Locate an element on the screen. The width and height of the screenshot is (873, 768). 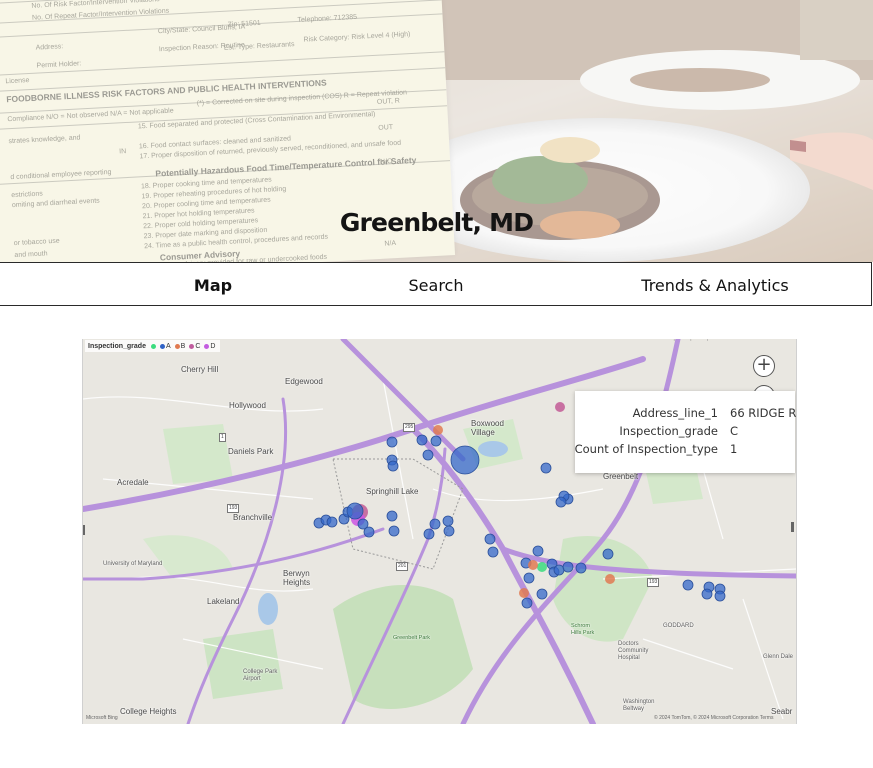
legend-item-c: C is located at coordinates (194, 346).